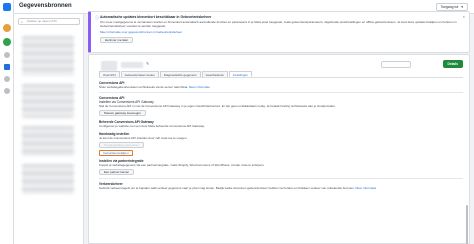  I want to click on tab-history: Geschiedenis, so click(214, 74).